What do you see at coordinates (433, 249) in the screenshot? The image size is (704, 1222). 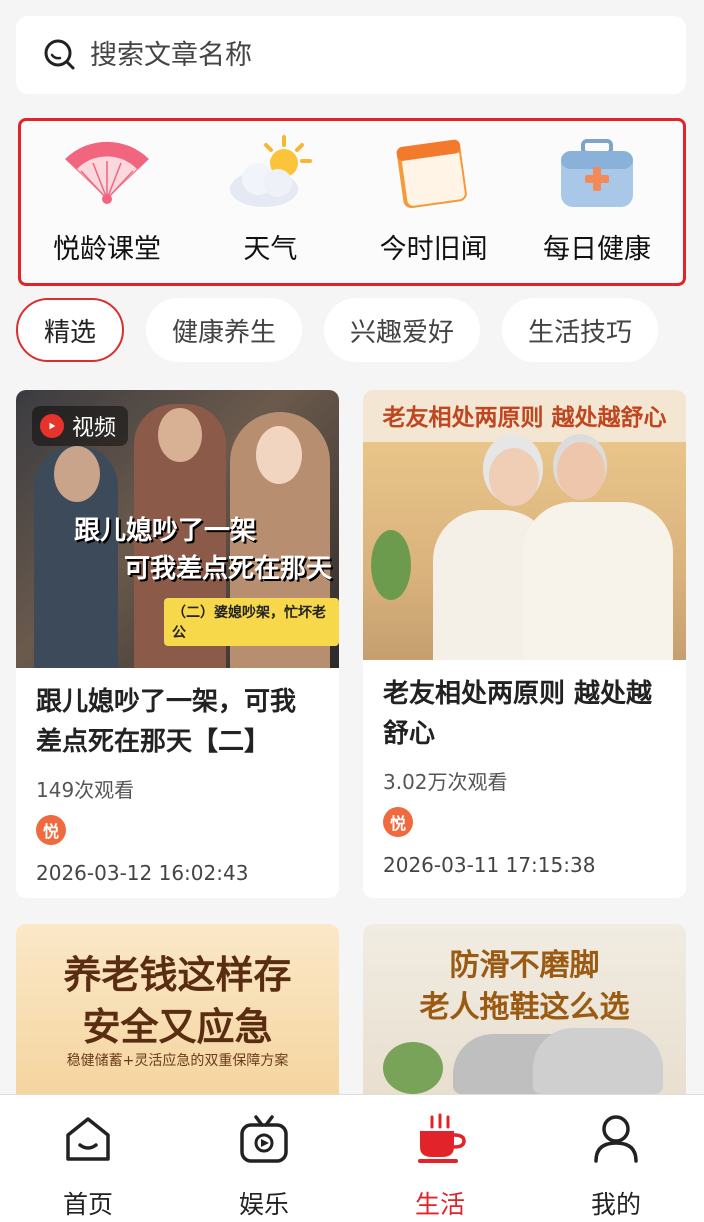 I see `quick-link-label: 今时旧闻` at bounding box center [433, 249].